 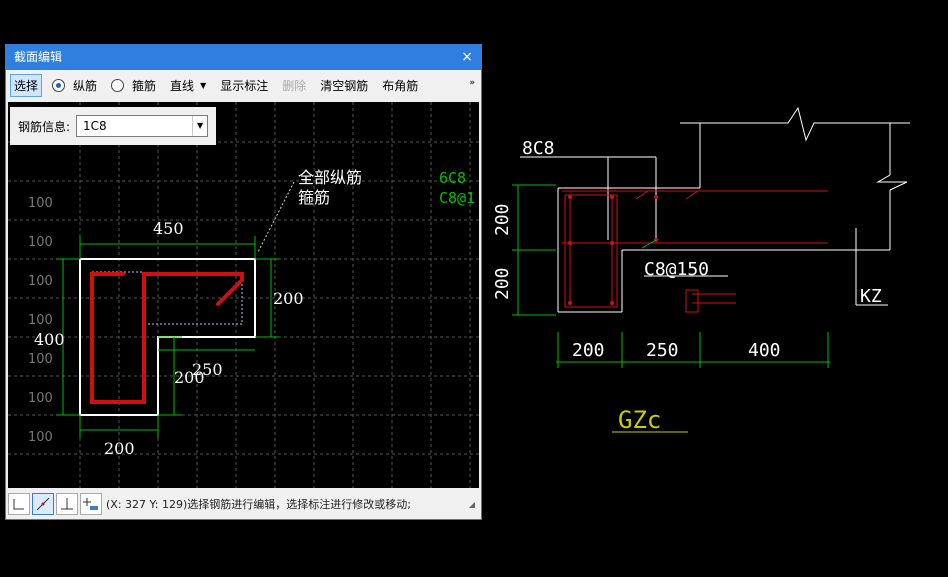 I want to click on radio-unchecked-icon, so click(x=118, y=85).